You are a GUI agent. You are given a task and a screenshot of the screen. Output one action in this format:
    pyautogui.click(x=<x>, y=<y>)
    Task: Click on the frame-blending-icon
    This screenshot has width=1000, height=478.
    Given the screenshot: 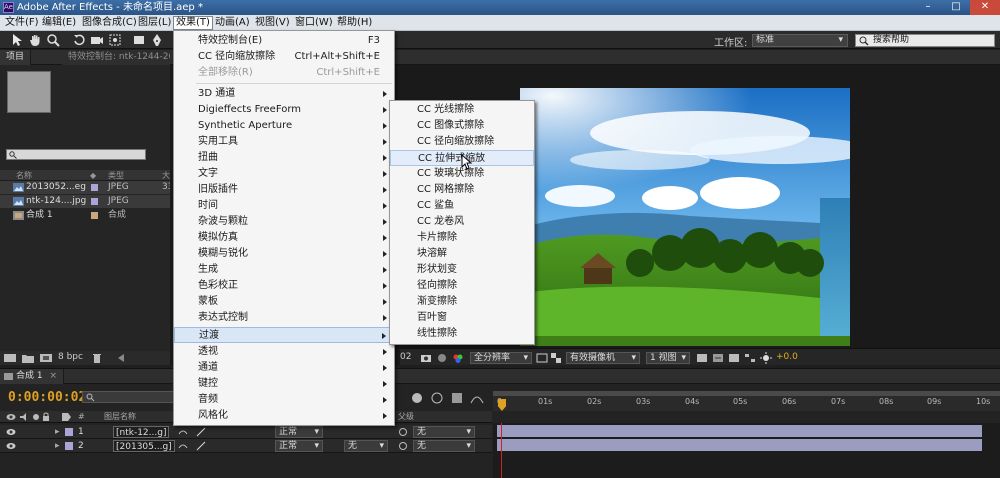 What is the action you would take?
    pyautogui.click(x=437, y=398)
    